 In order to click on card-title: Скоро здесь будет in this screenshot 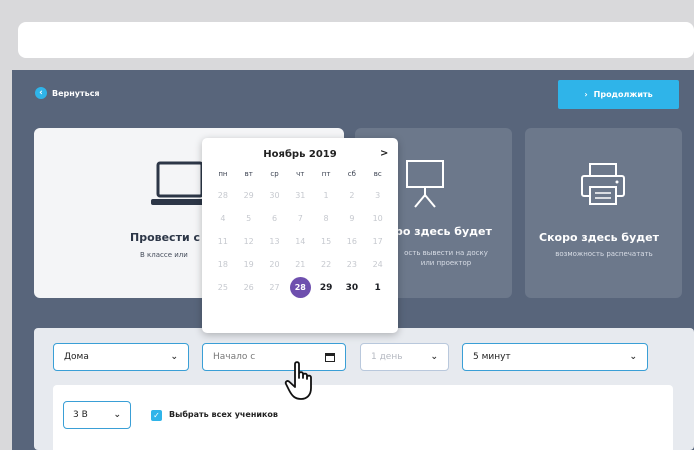, I will do `click(599, 237)`.